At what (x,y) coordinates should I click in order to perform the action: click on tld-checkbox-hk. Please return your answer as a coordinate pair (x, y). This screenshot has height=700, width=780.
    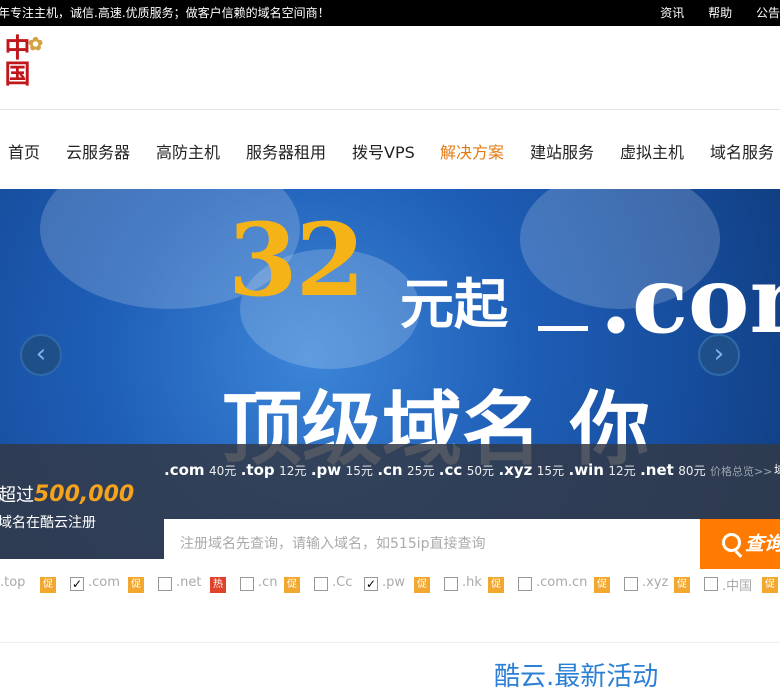
    Looking at the image, I should click on (451, 584).